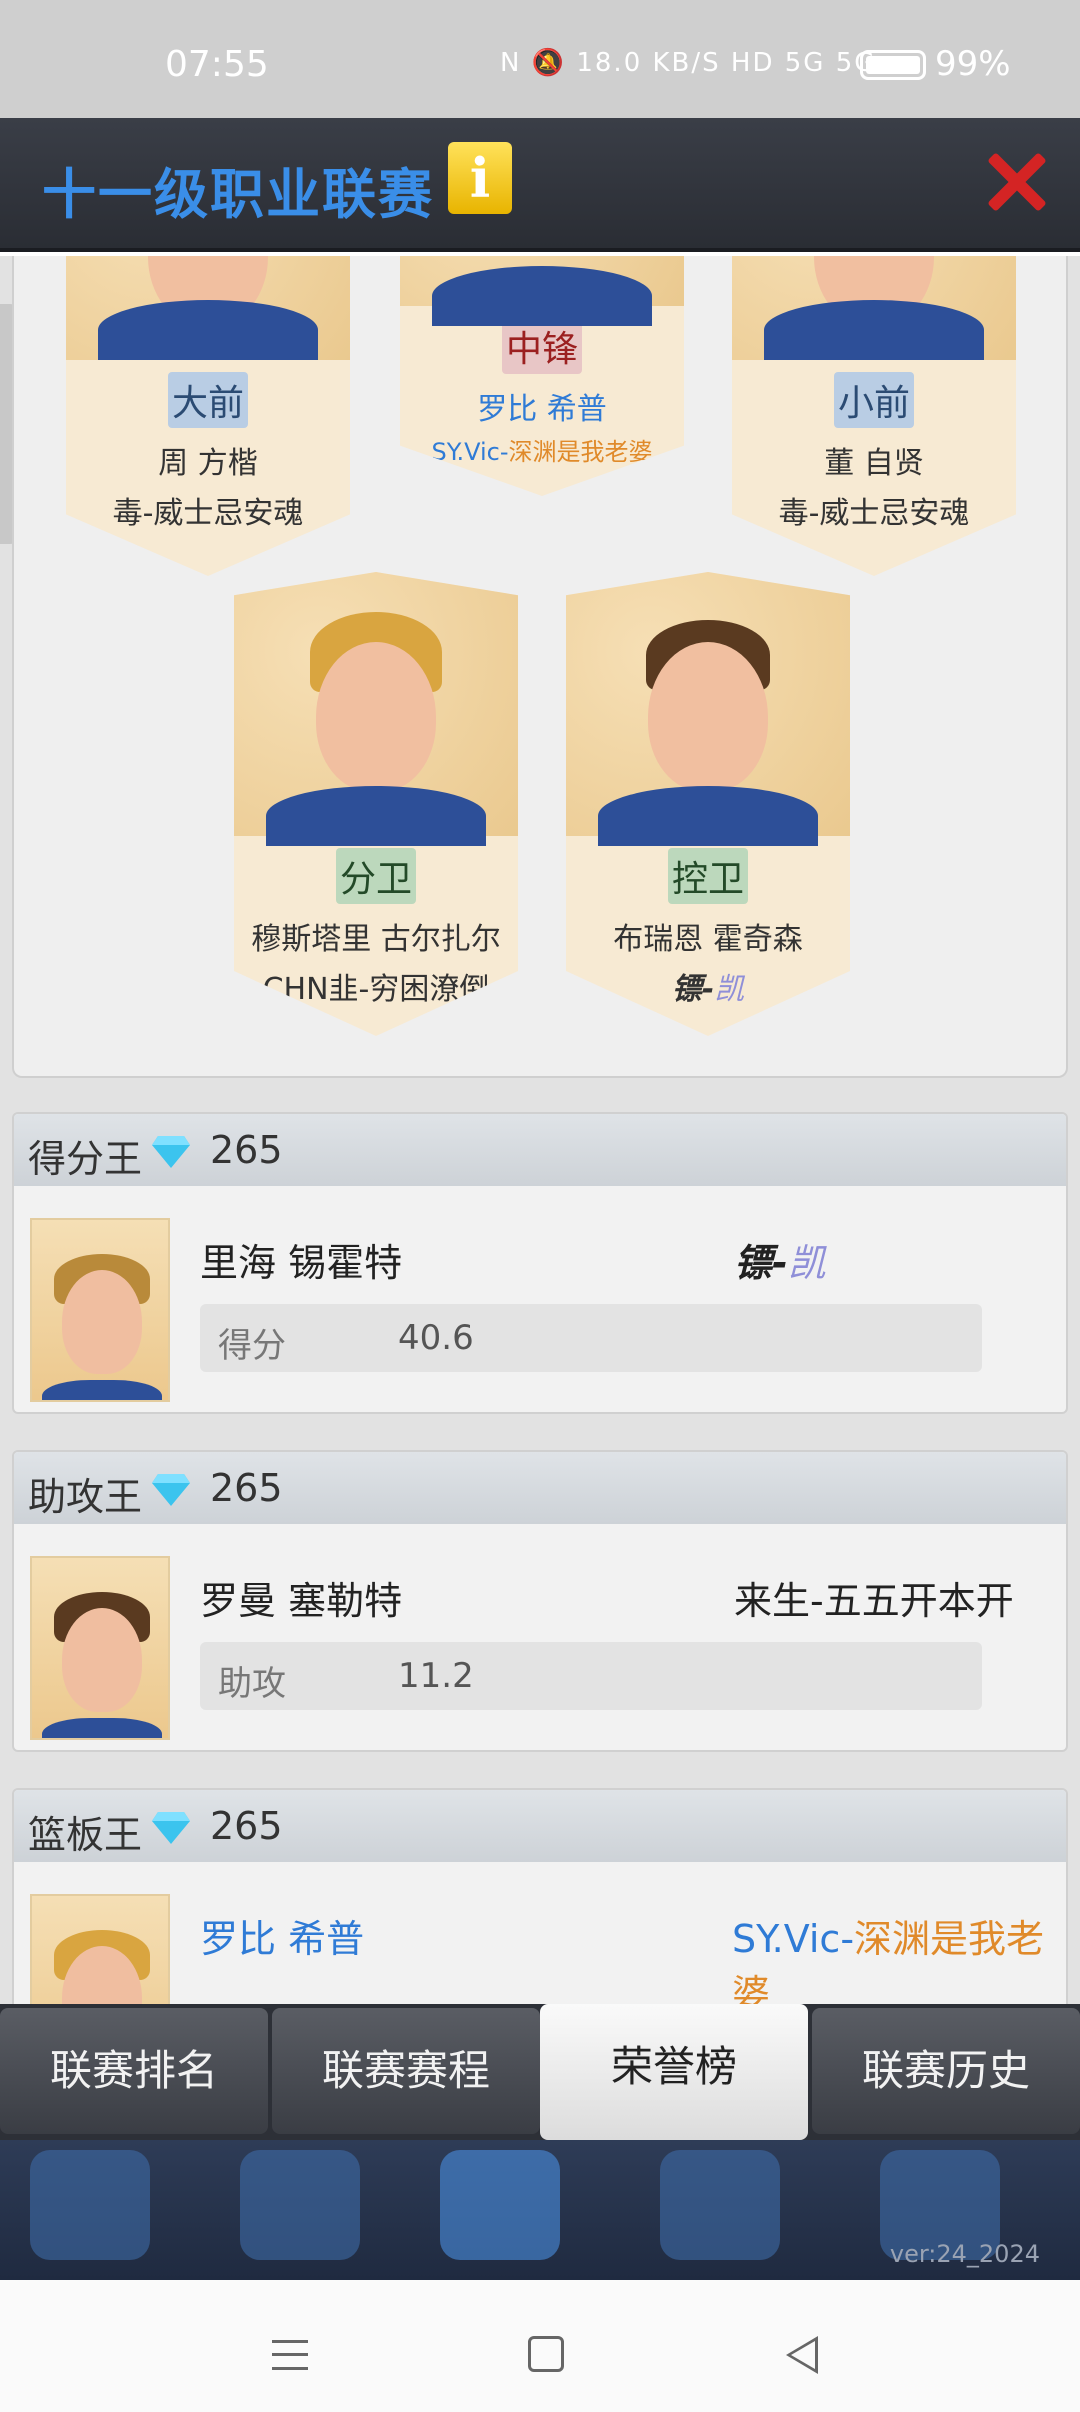  I want to click on lineup-card: 分卫 穆斯塔里 古尔扎尔 CHN韭-穷困潦倒, so click(376, 804).